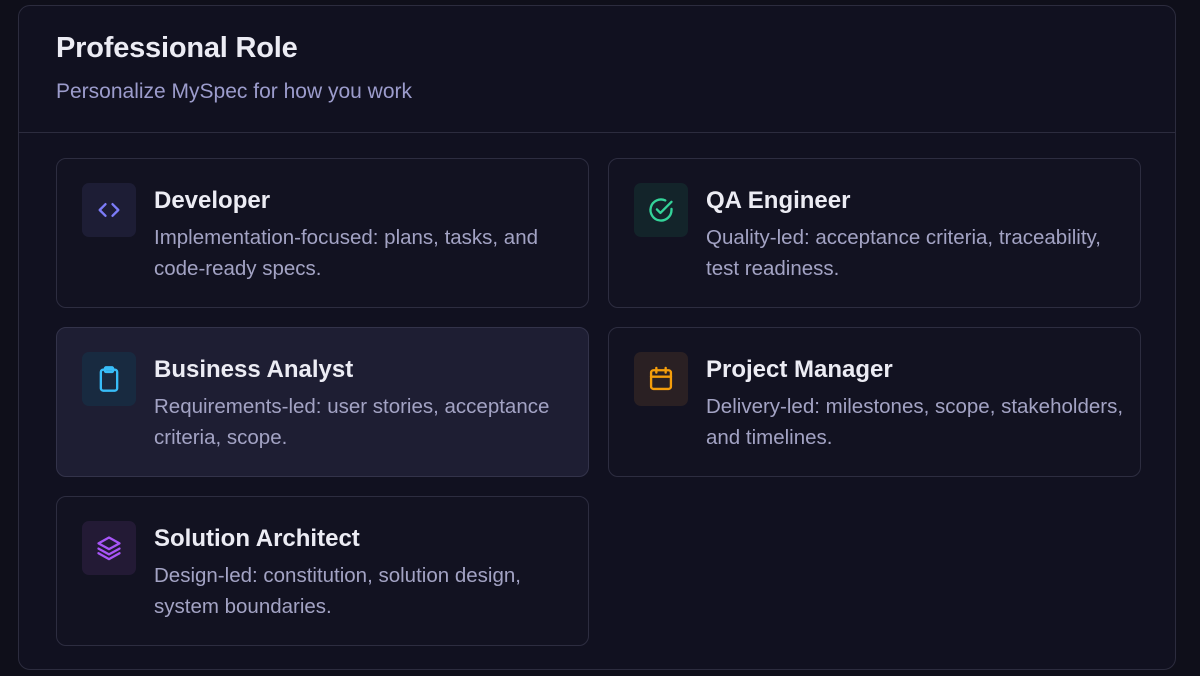 The width and height of the screenshot is (1200, 676). I want to click on calendar-icon, so click(661, 379).